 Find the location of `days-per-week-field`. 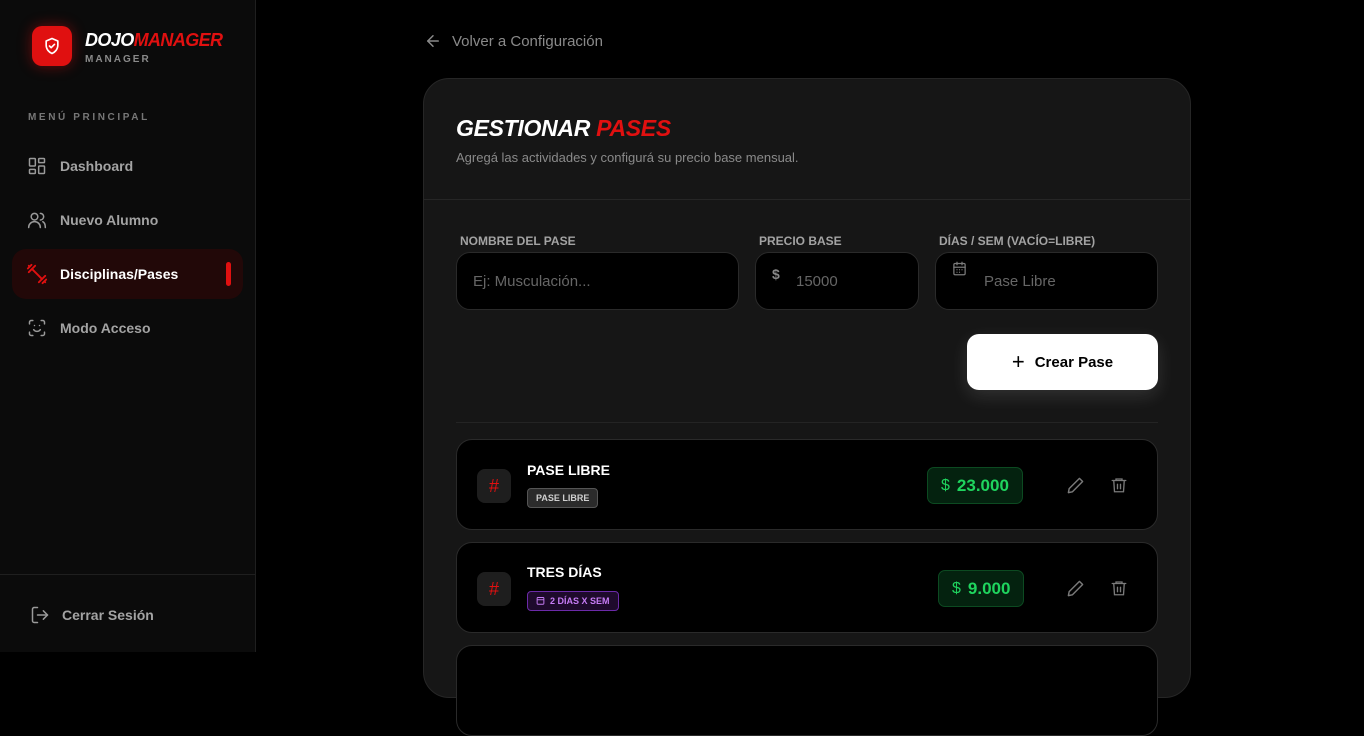

days-per-week-field is located at coordinates (1046, 281).